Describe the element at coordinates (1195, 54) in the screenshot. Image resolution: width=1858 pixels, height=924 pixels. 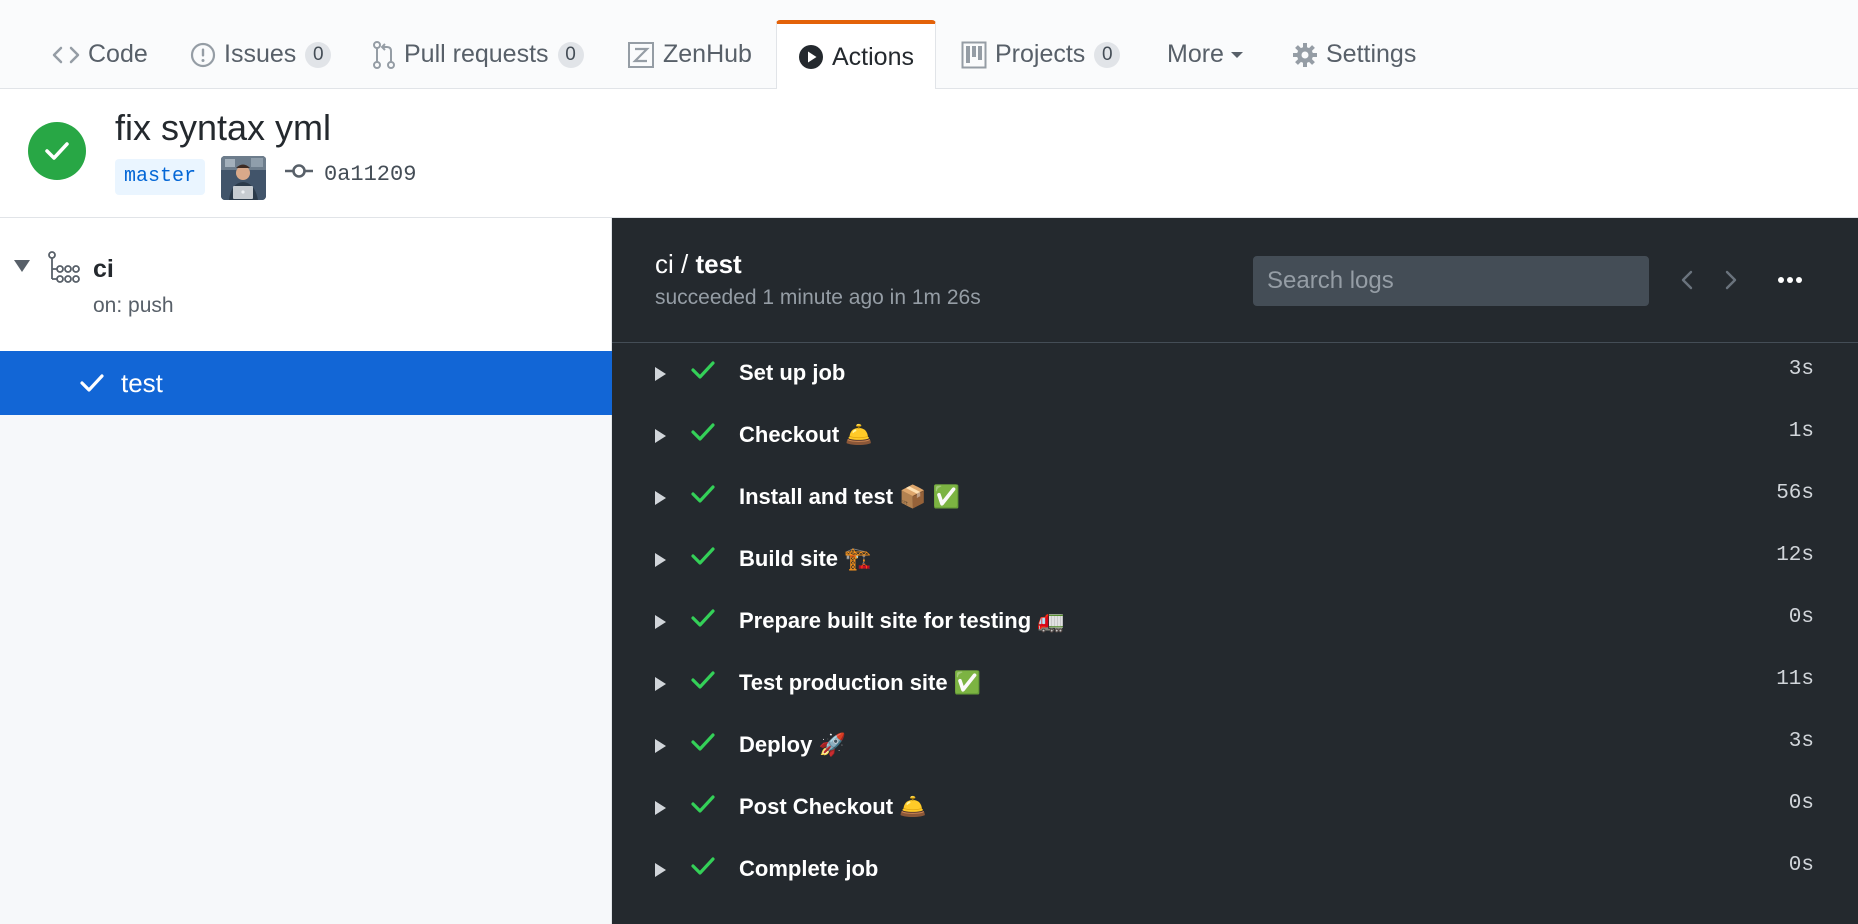
I see `tab-label: More` at that location.